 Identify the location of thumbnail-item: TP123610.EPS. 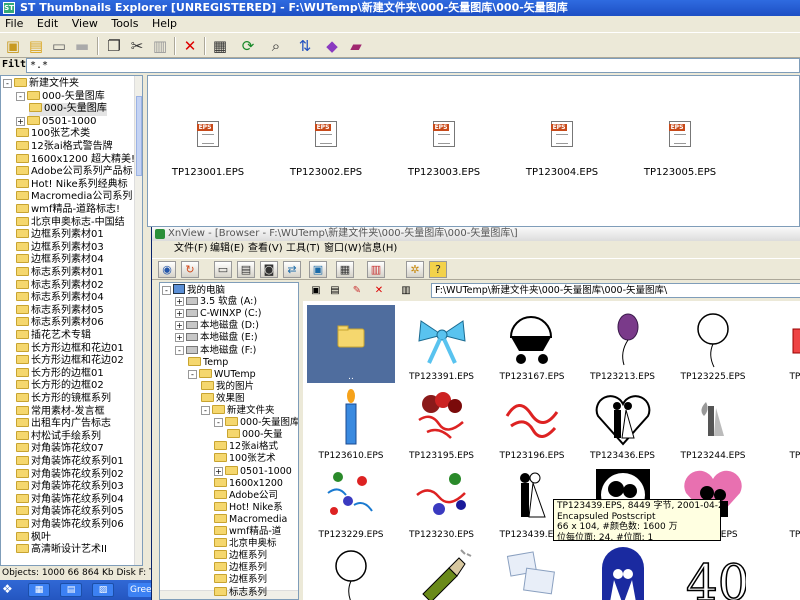
(351, 424).